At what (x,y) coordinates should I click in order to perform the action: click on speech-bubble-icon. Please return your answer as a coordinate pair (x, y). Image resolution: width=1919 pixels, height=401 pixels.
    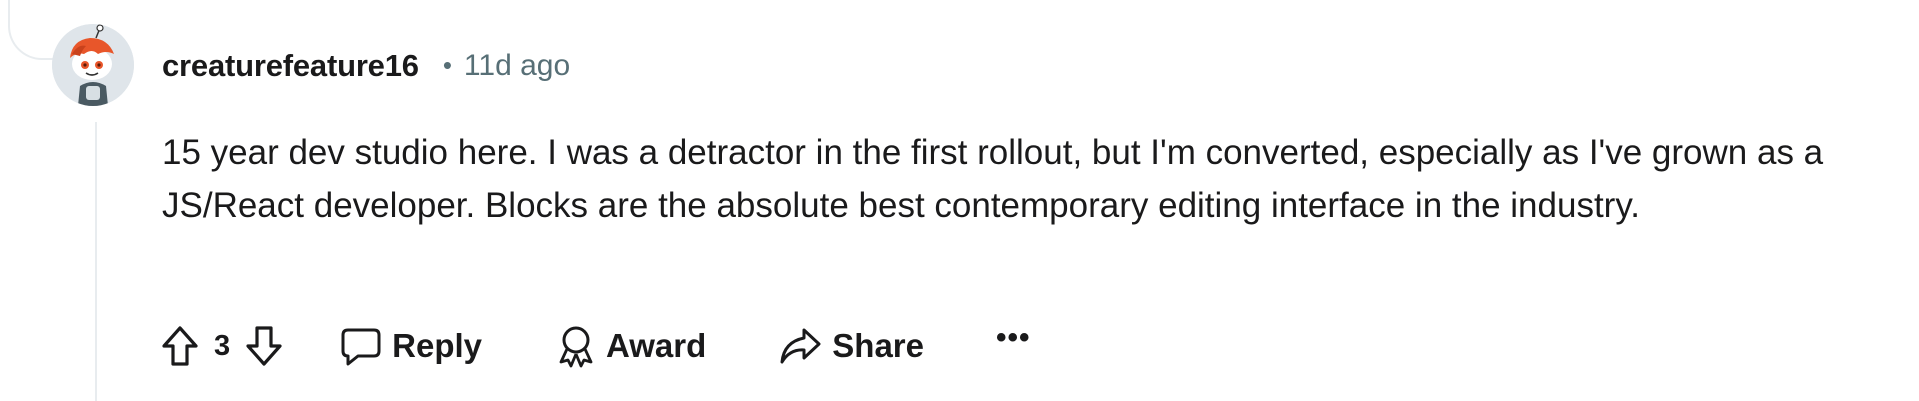
    Looking at the image, I should click on (361, 347).